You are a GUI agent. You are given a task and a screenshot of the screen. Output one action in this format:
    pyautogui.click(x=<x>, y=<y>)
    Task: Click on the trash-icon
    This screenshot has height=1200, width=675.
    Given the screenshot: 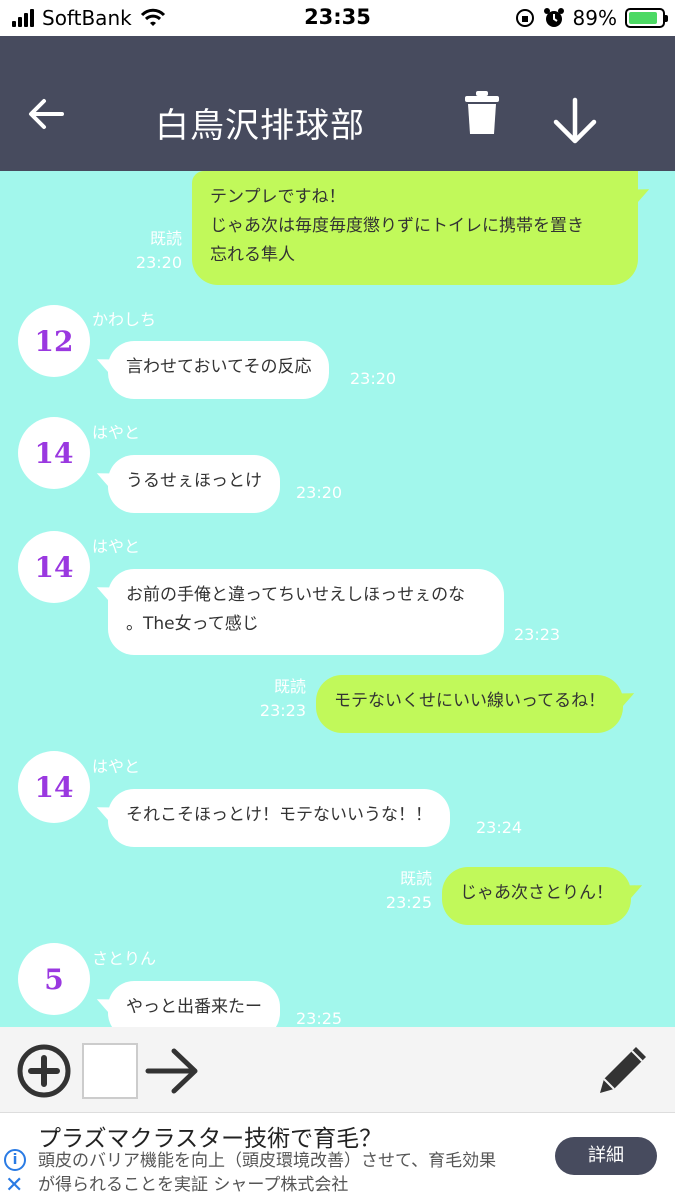 What is the action you would take?
    pyautogui.click(x=482, y=113)
    